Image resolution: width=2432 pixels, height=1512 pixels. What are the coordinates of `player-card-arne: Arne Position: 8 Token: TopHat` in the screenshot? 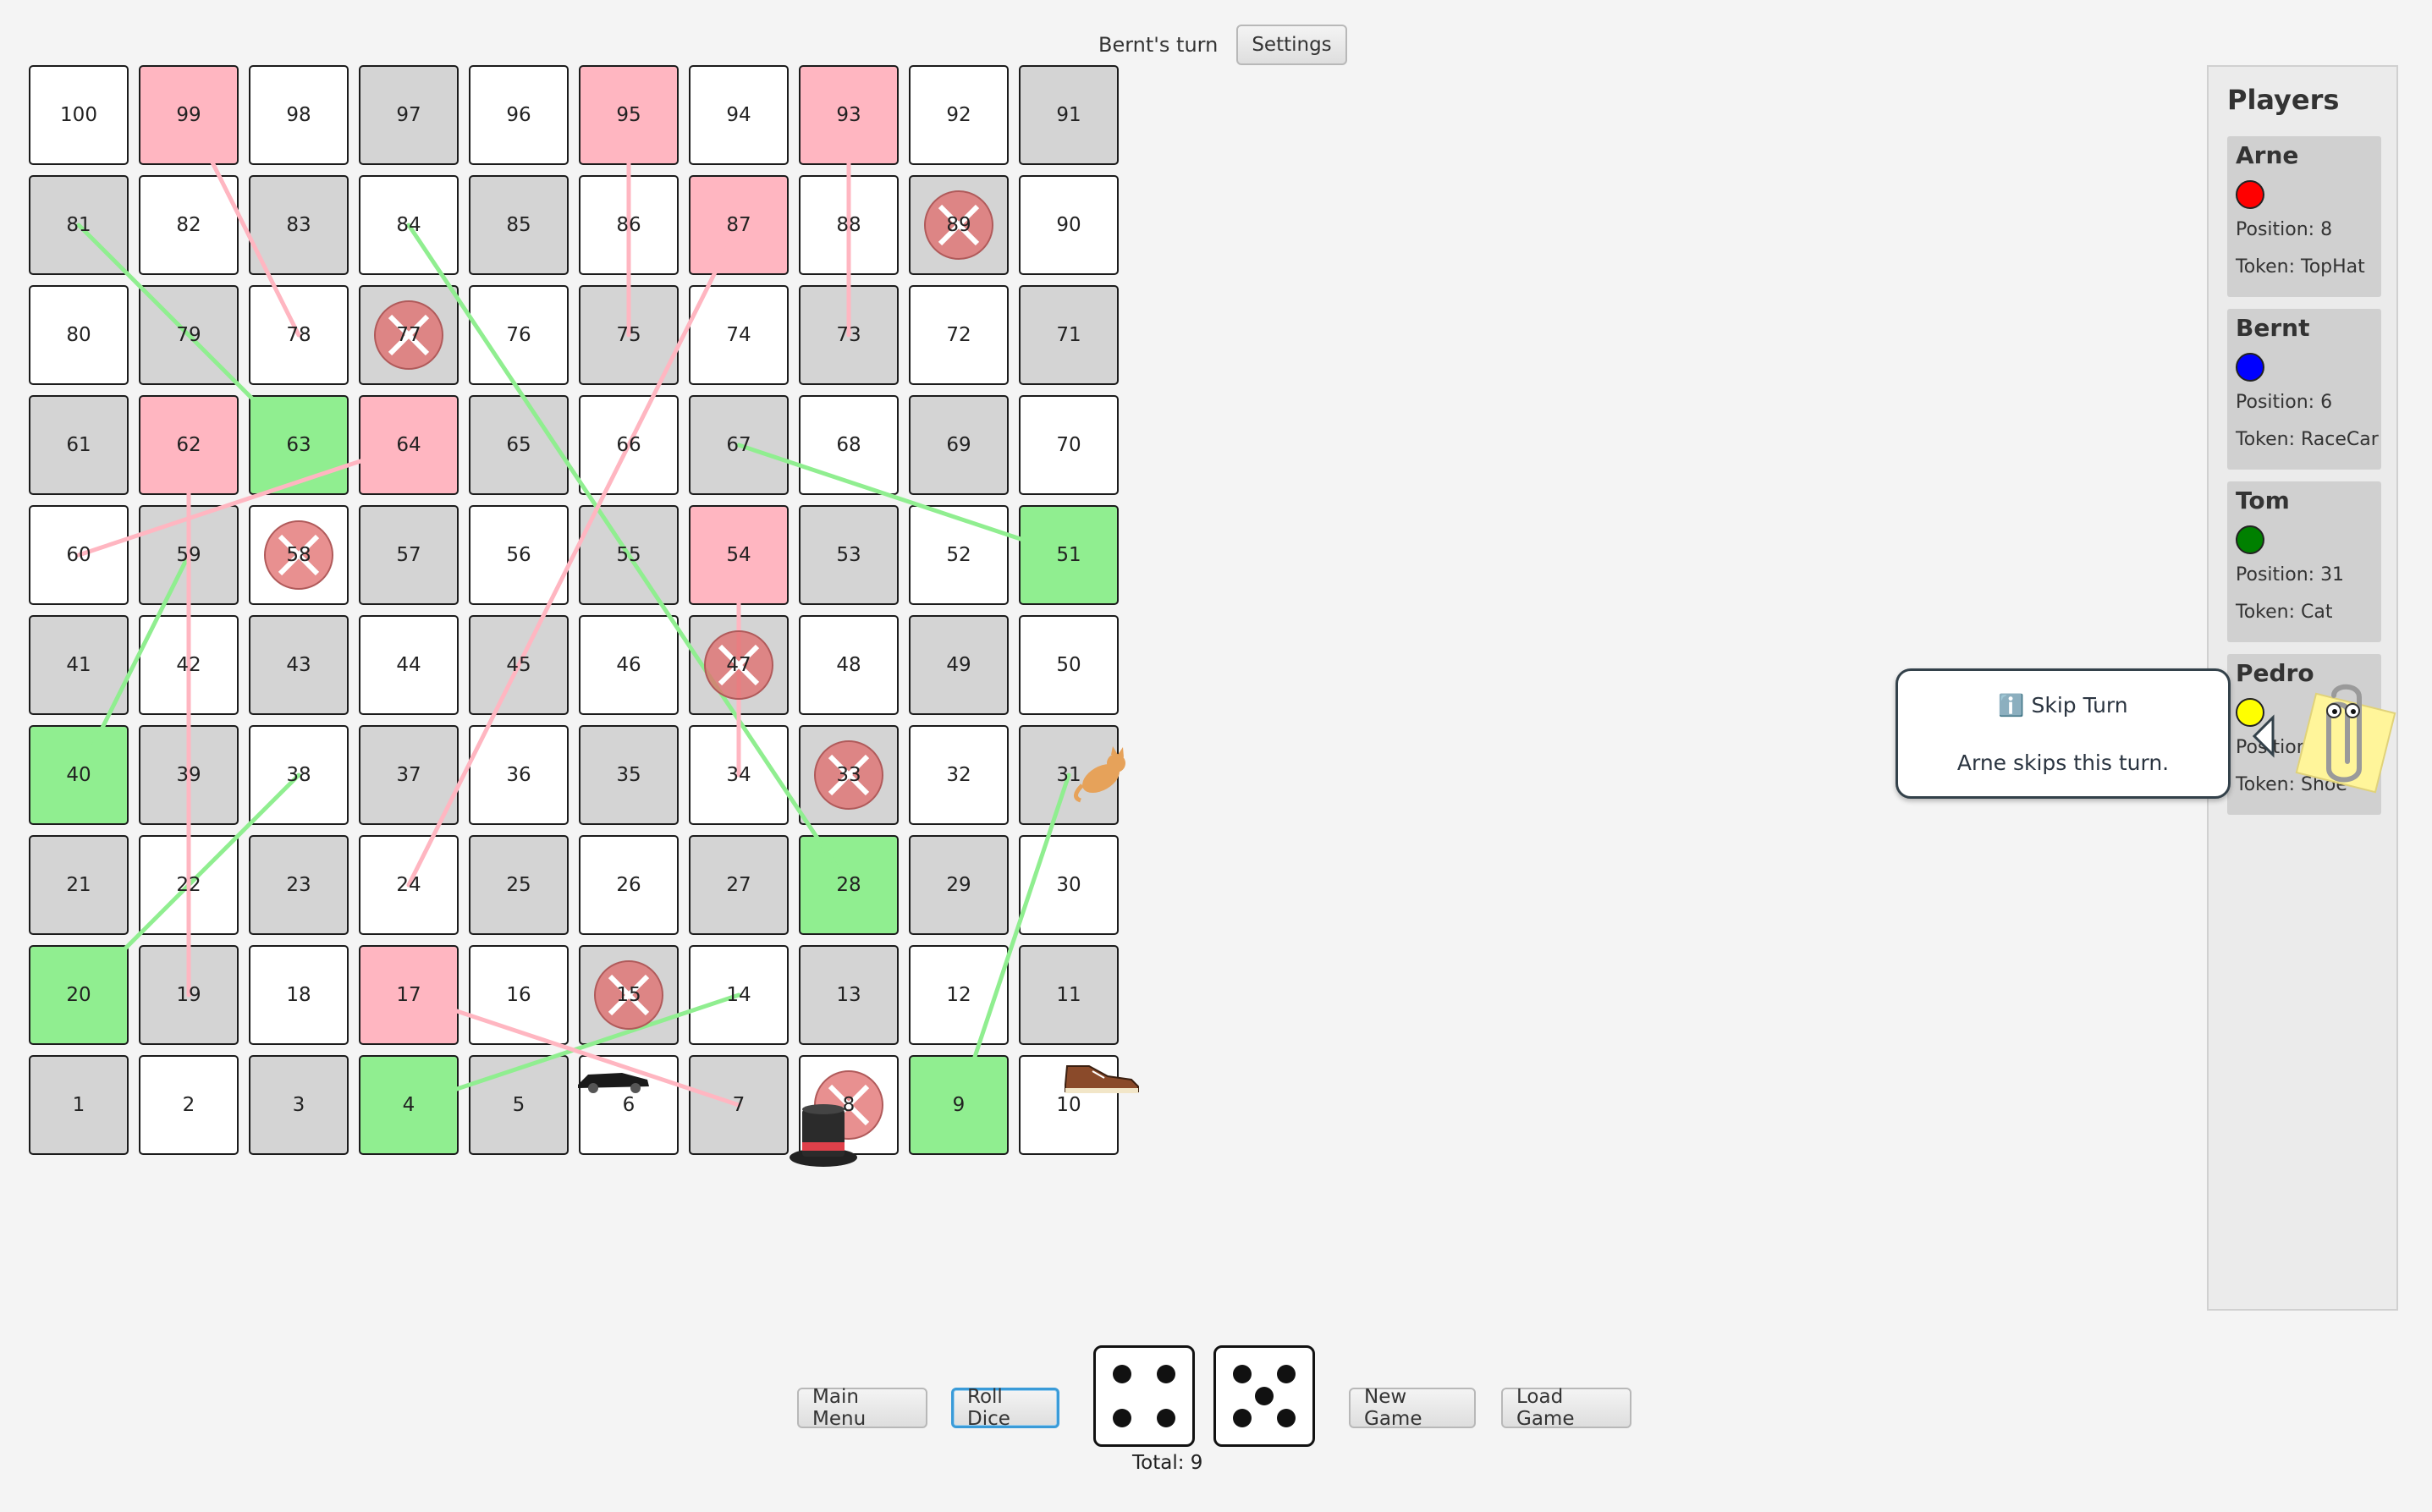 It's located at (2304, 217).